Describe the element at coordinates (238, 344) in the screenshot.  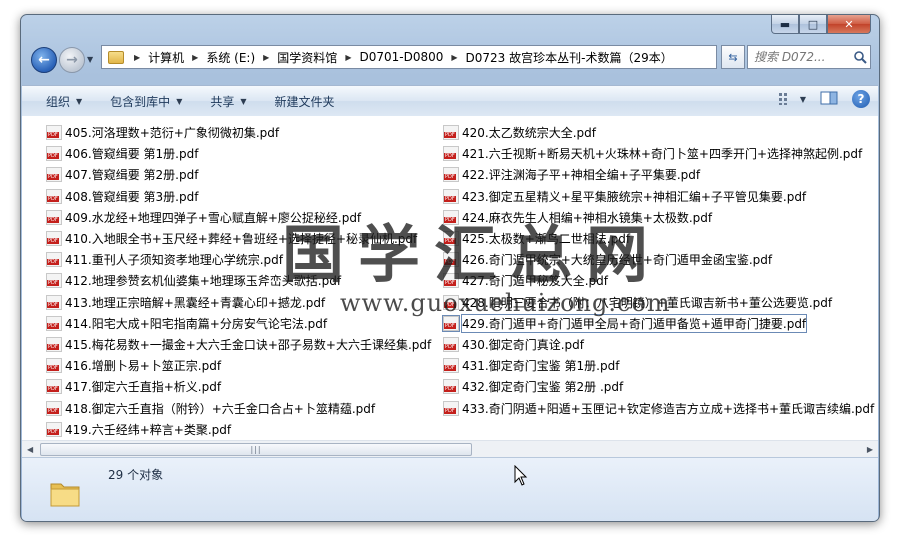
I see `file-item: 415.梅花易数+一撮金+大六壬金口诀+邵子易数+大六壬课经集.pdf` at that location.